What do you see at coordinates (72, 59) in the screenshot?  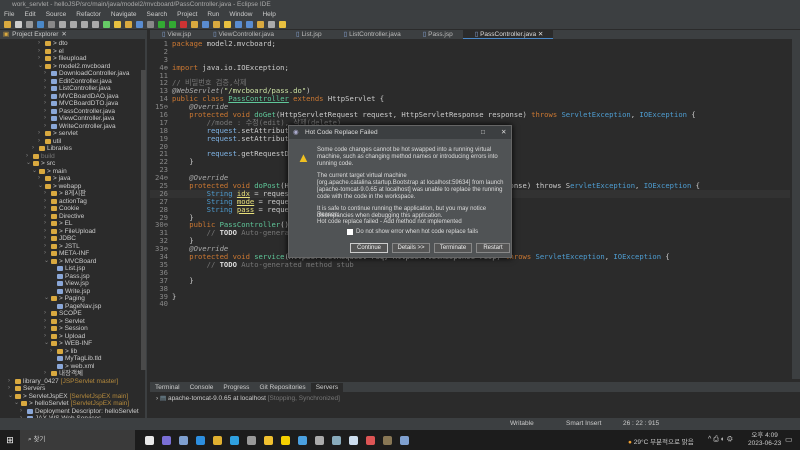 I see `tree-item: › > fileupload` at bounding box center [72, 59].